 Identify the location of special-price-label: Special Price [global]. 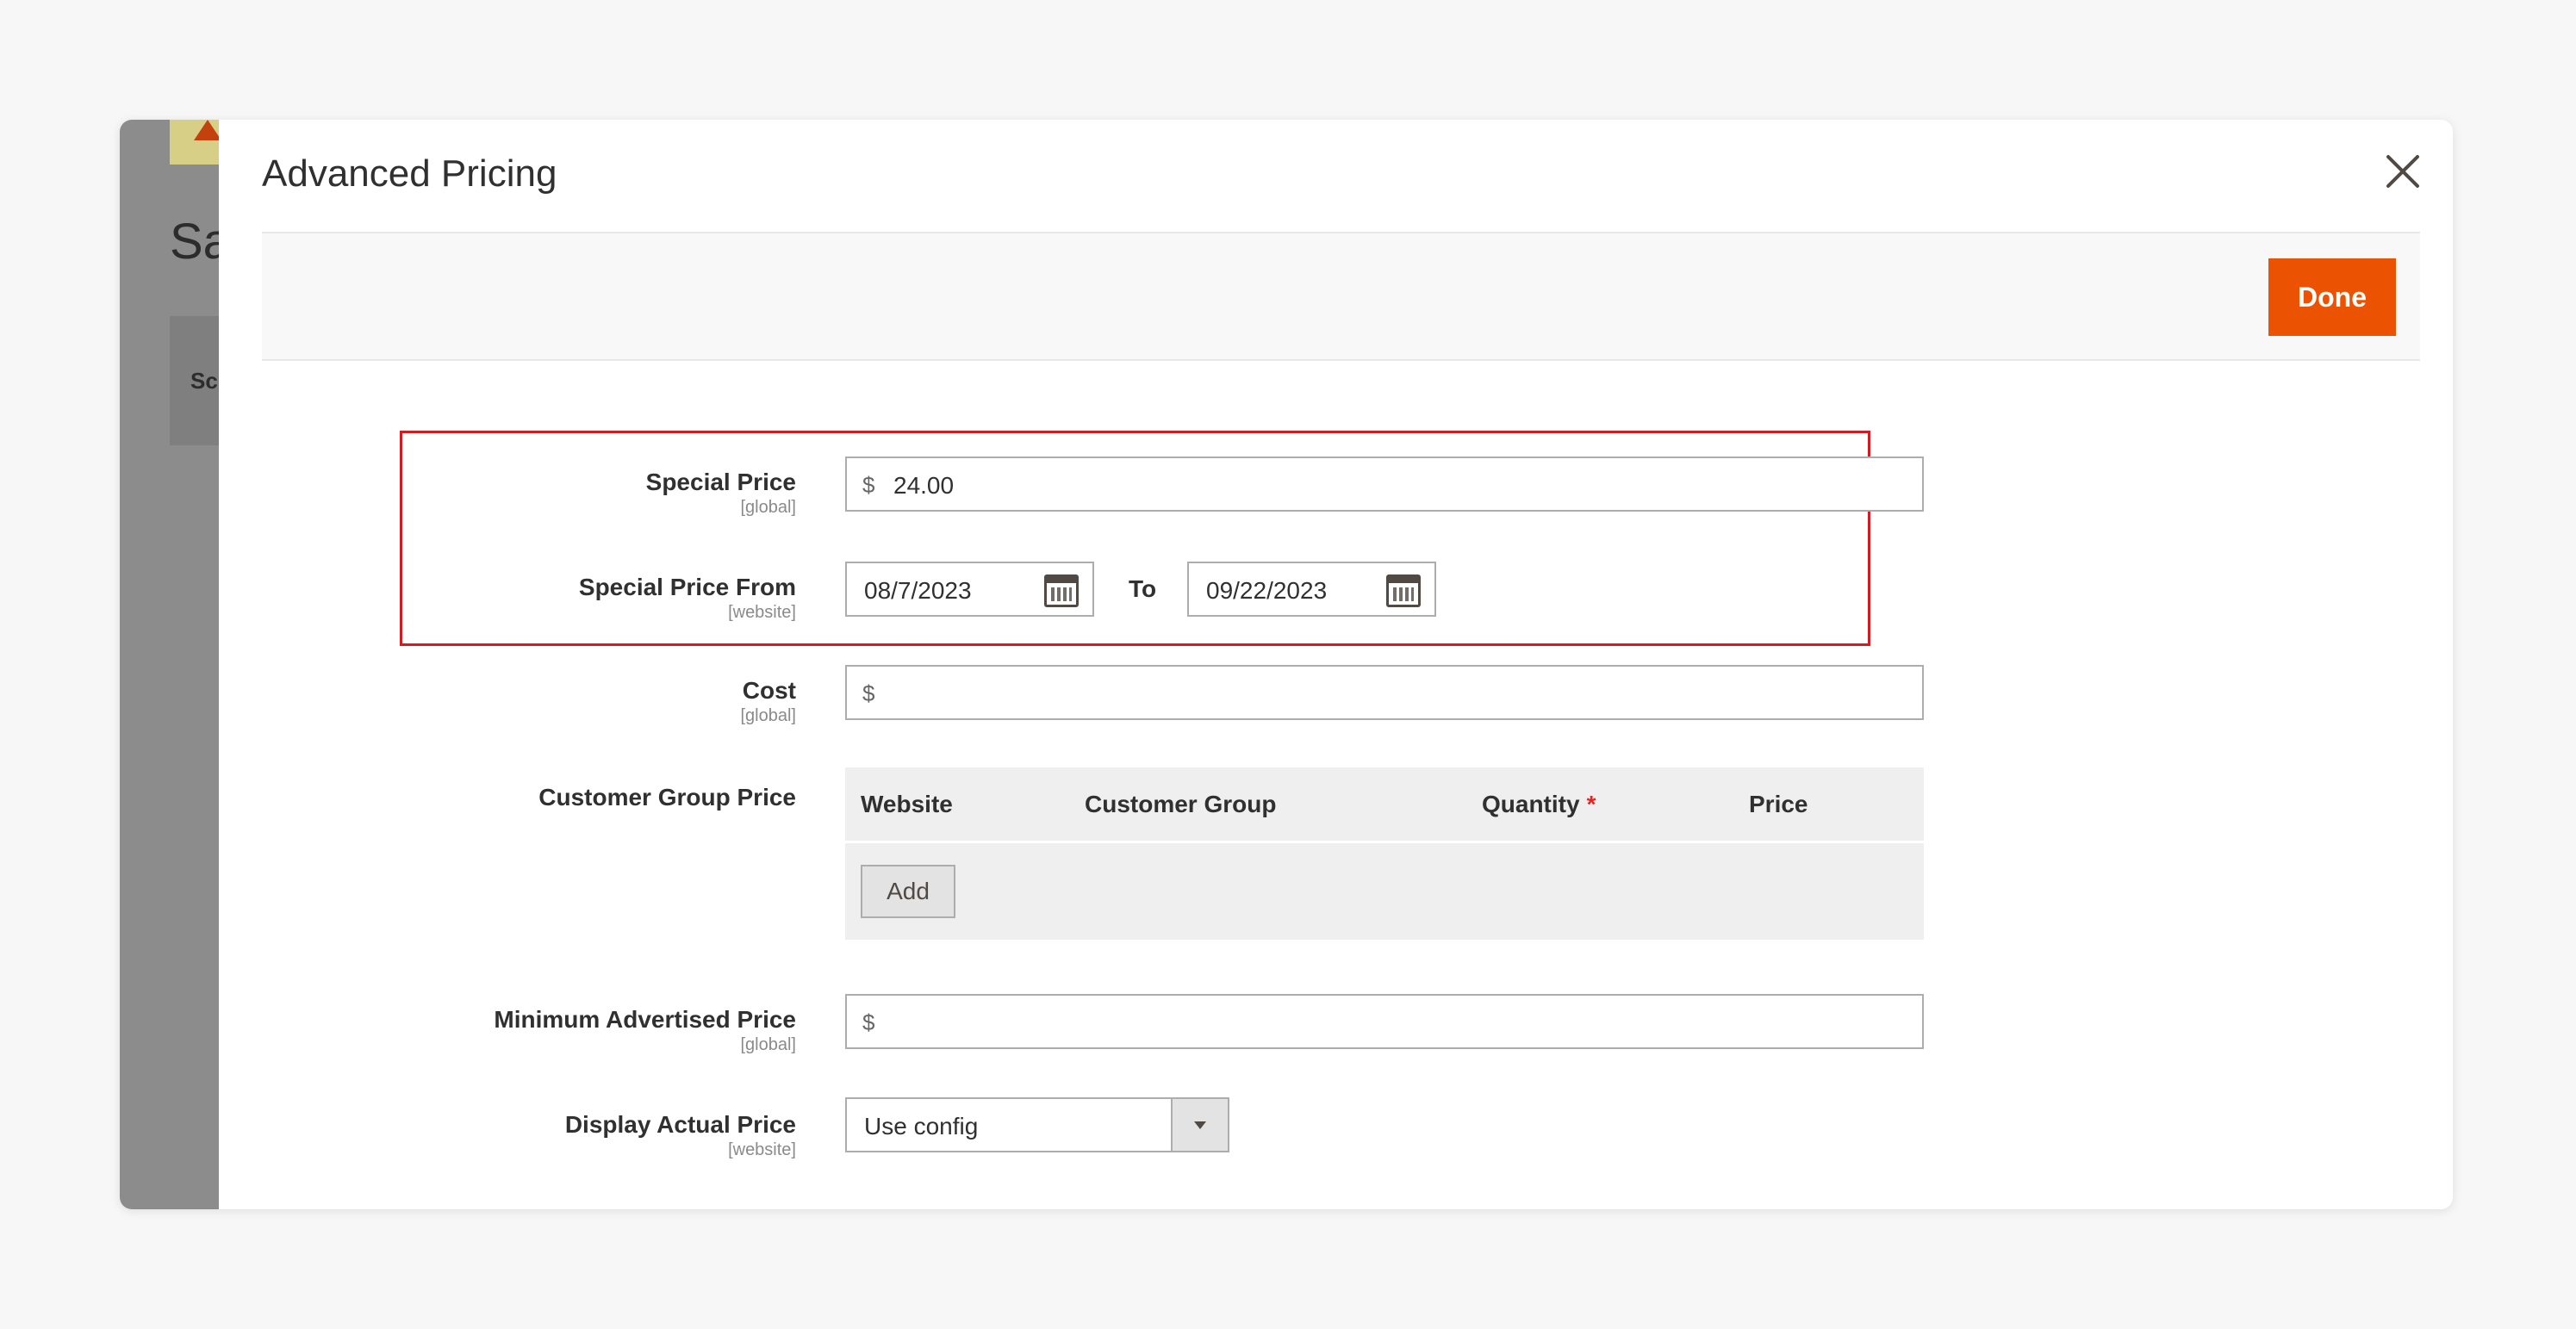
(538, 494).